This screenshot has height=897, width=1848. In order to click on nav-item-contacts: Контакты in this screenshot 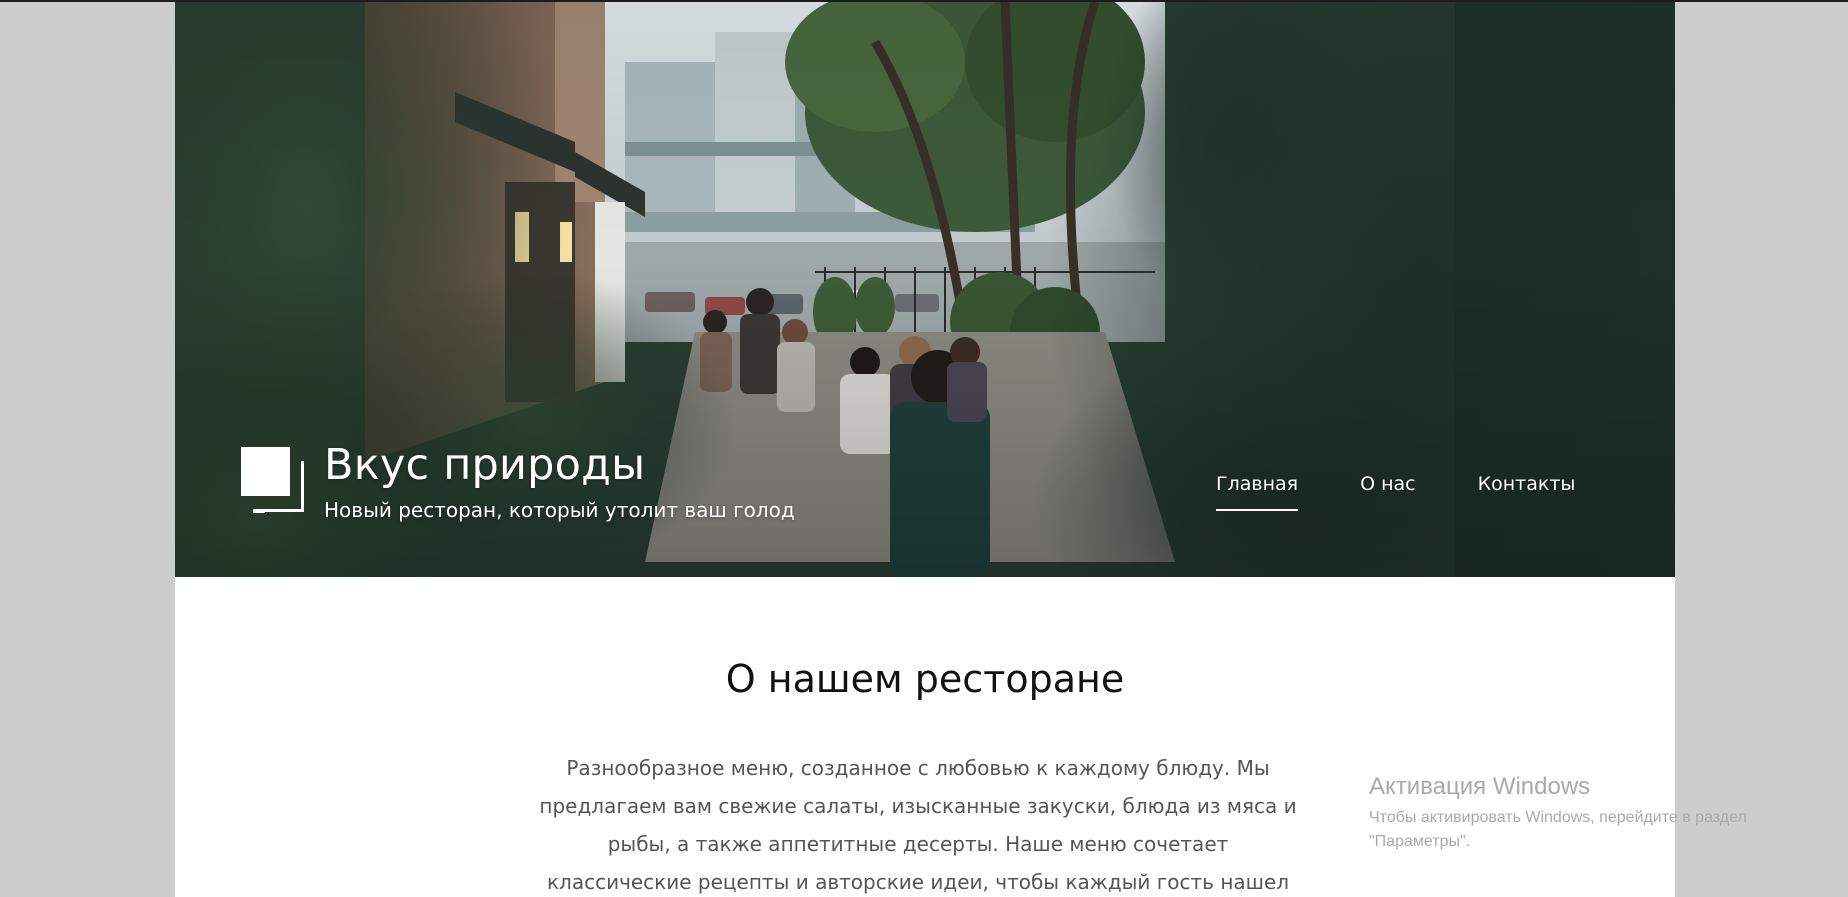, I will do `click(1527, 491)`.